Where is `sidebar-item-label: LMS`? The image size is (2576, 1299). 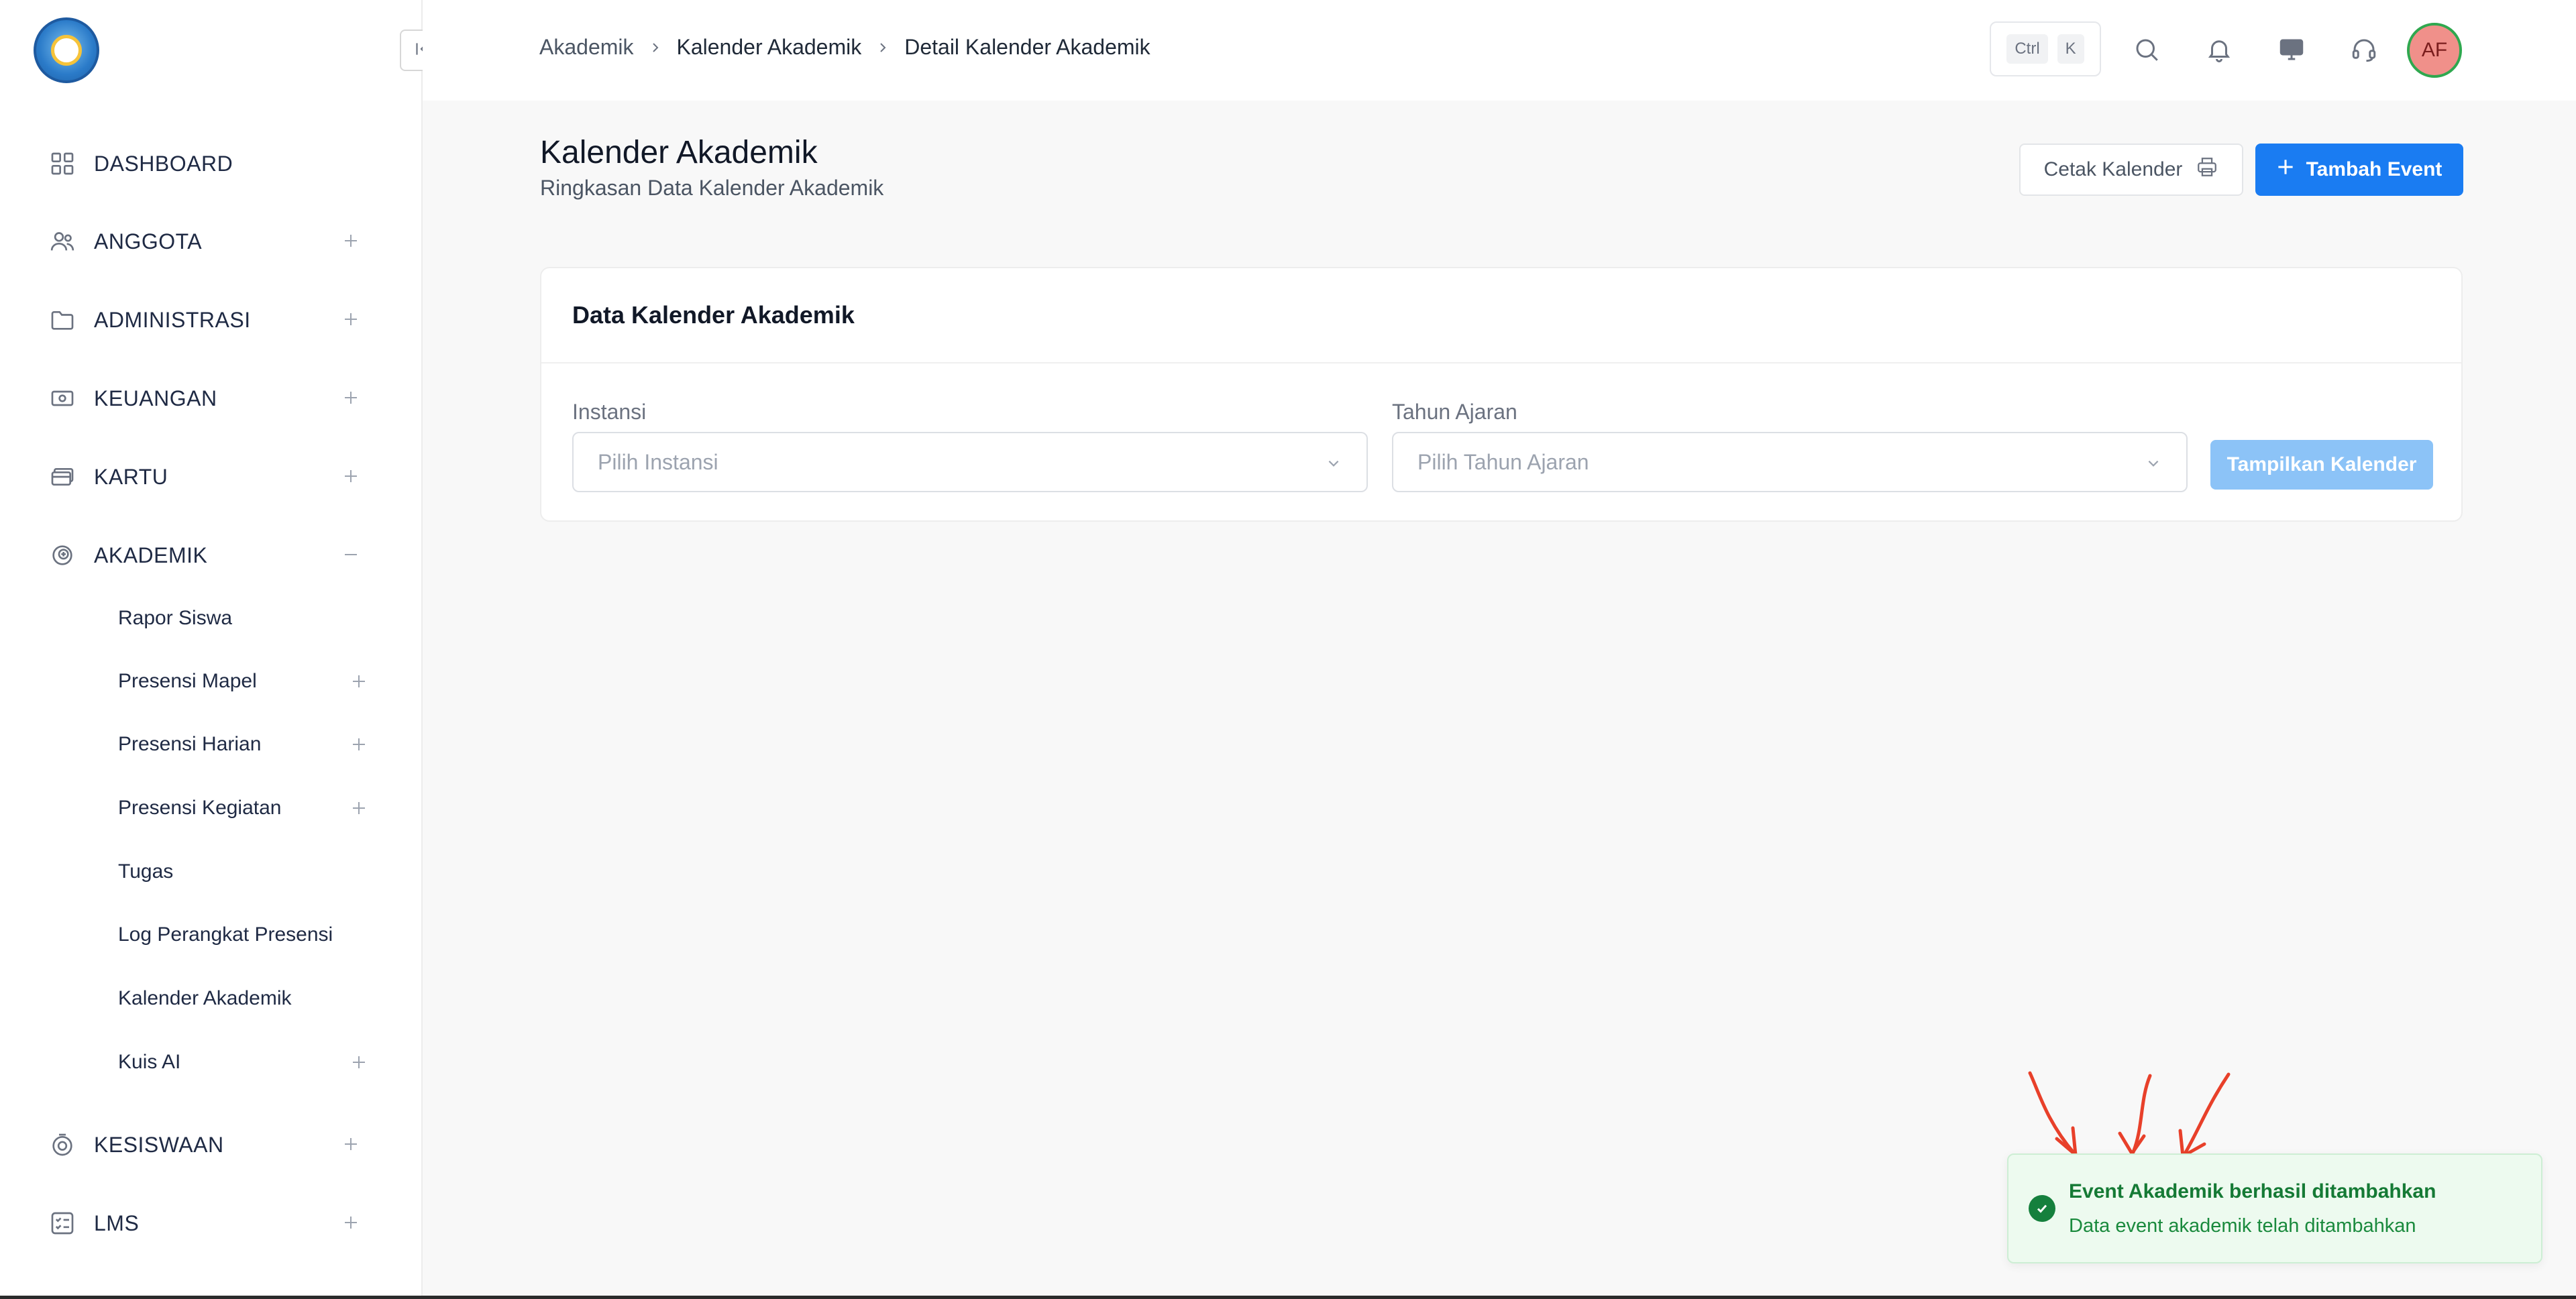
sidebar-item-label: LMS is located at coordinates (117, 1223).